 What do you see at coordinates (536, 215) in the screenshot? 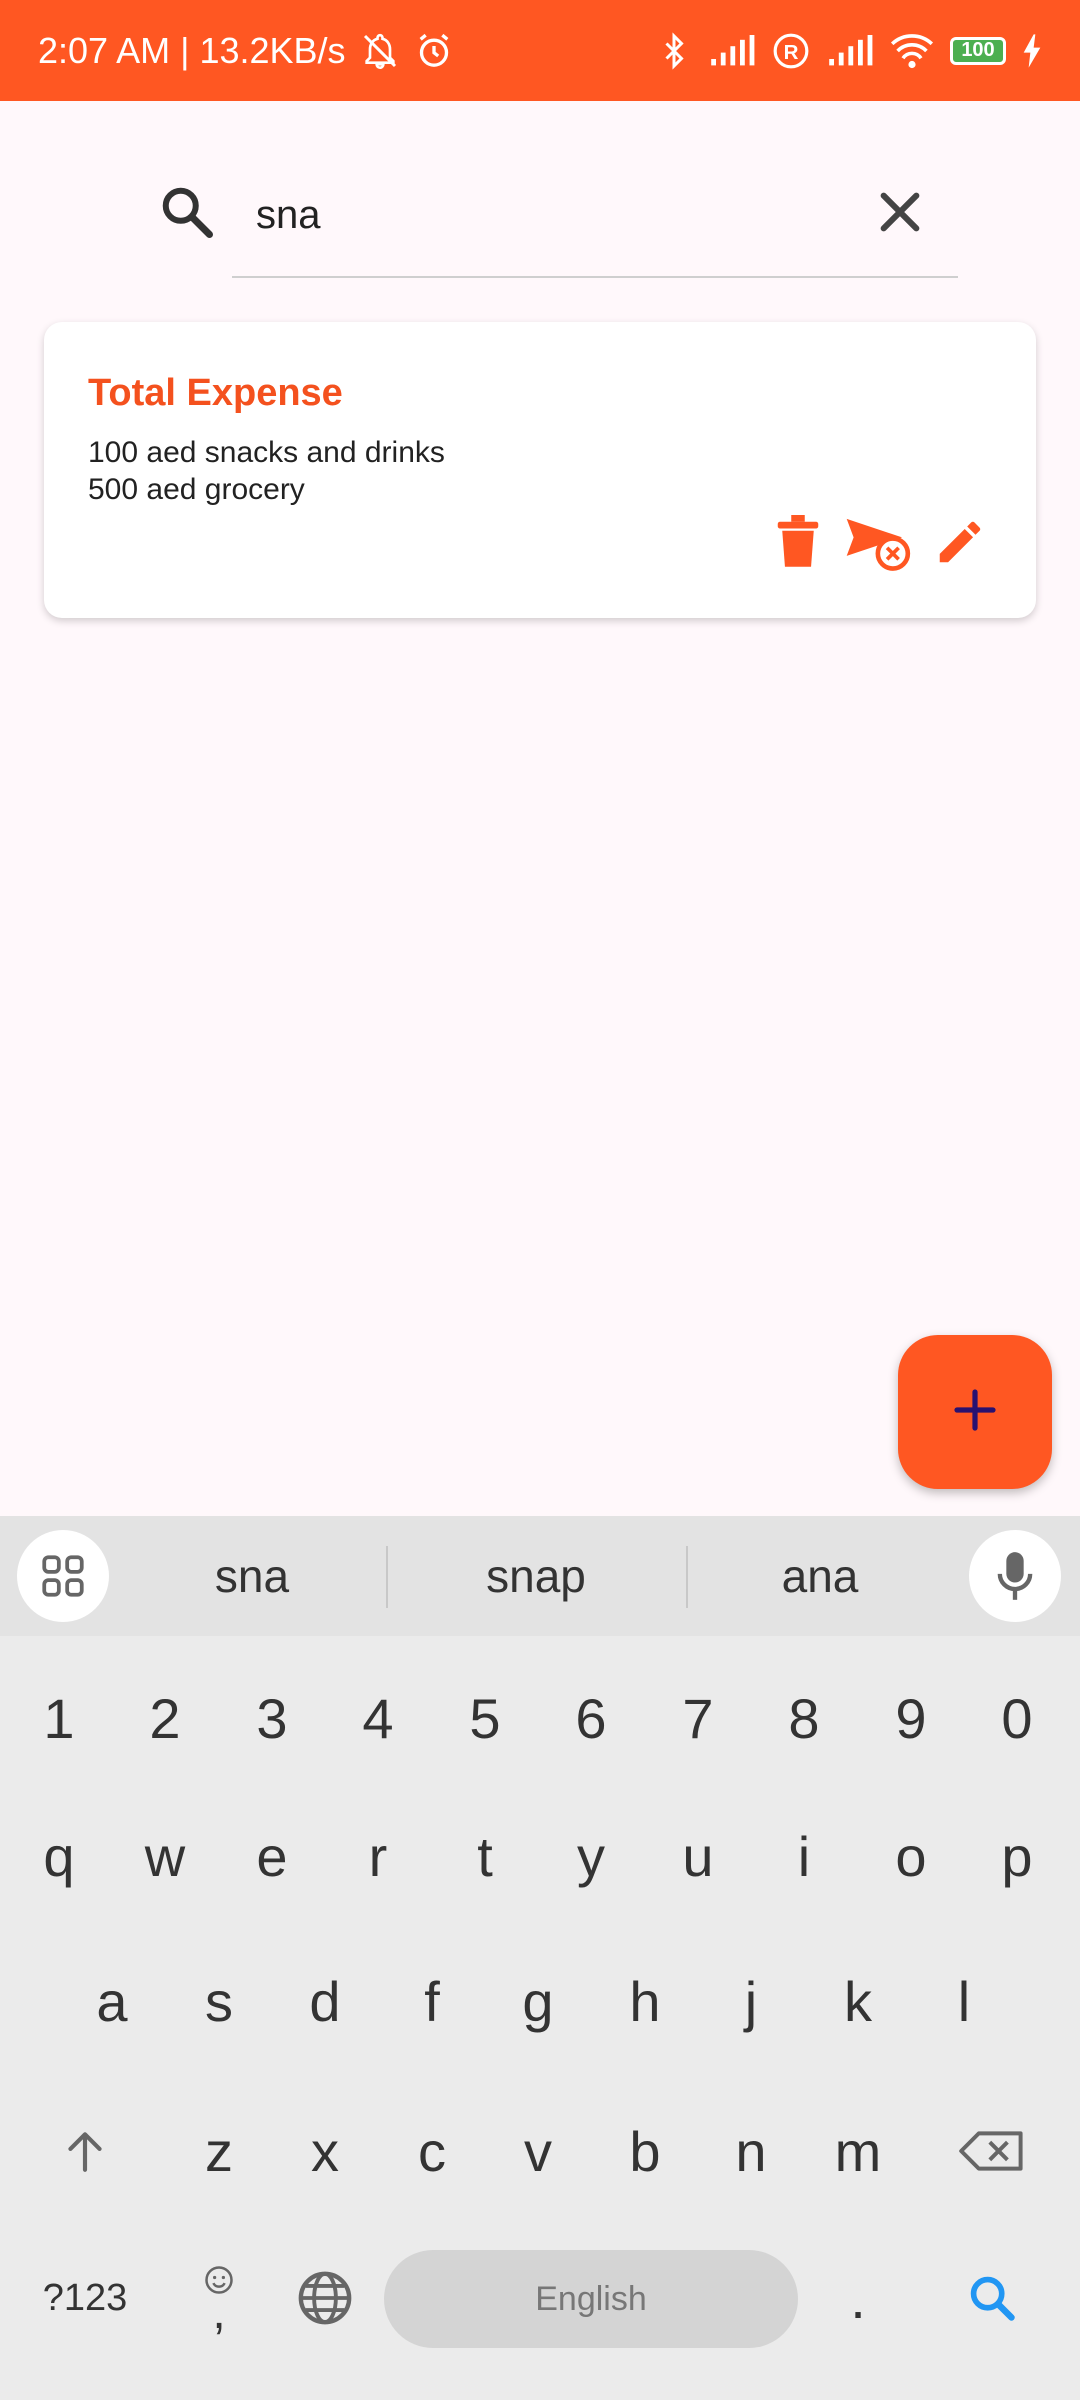
I see `search-input` at bounding box center [536, 215].